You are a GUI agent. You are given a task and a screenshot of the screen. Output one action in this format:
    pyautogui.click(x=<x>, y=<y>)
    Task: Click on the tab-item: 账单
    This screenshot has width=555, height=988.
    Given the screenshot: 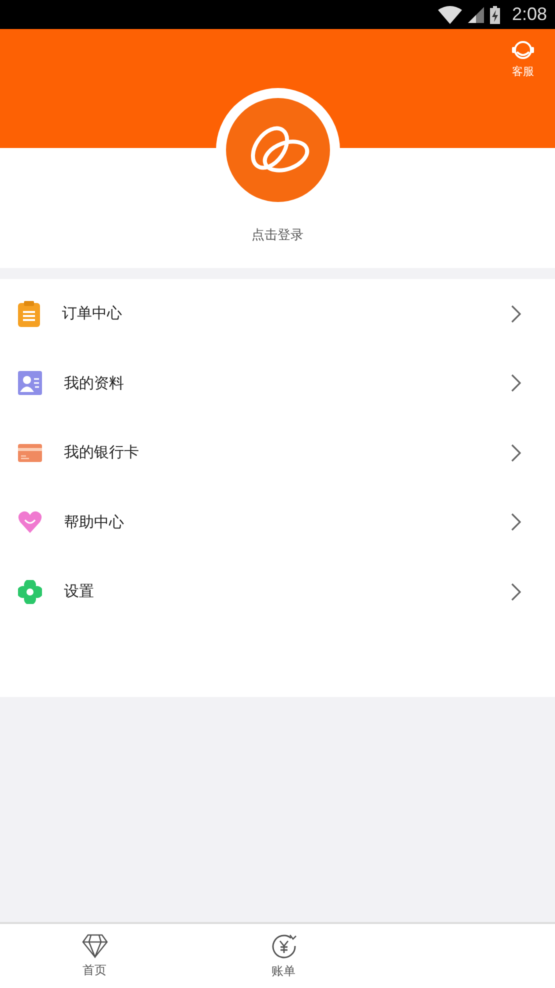 What is the action you would take?
    pyautogui.click(x=283, y=956)
    